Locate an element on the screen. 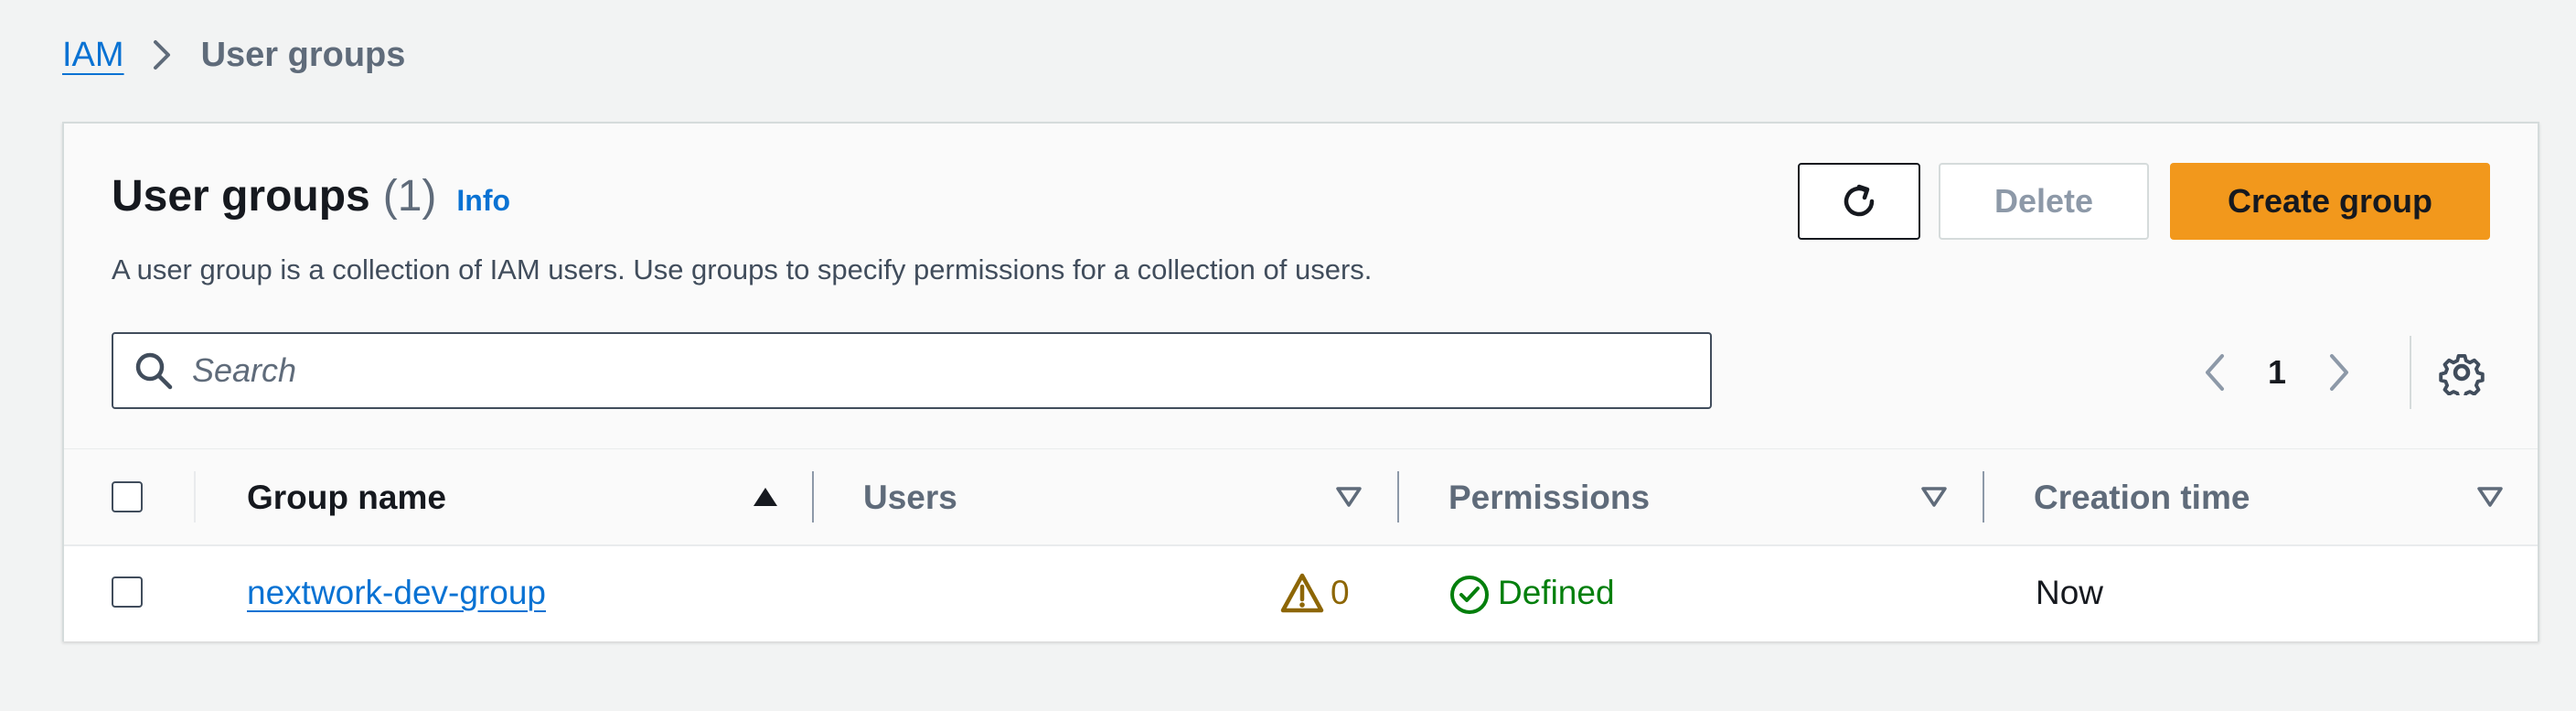 Image resolution: width=2576 pixels, height=711 pixels. breadcrumb: IAM User groups is located at coordinates (233, 54).